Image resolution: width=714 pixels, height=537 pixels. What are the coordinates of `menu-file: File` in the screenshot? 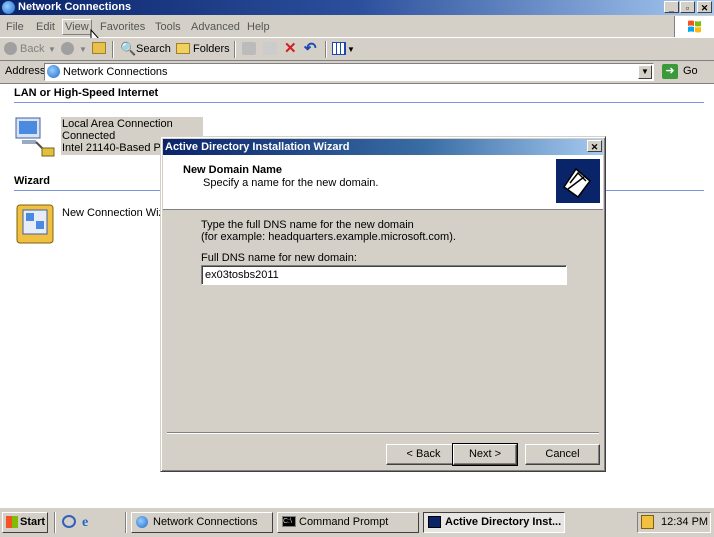 It's located at (15, 27).